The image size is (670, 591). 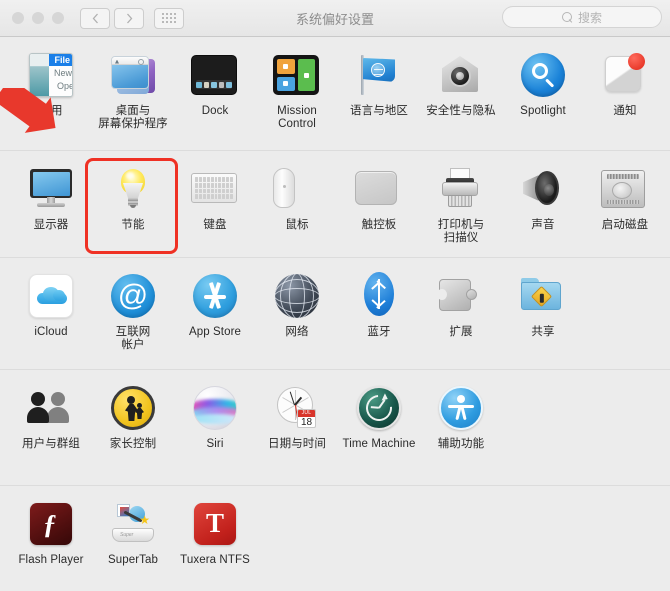 What do you see at coordinates (297, 204) in the screenshot?
I see `pref-item-mouse: 鼠标` at bounding box center [297, 204].